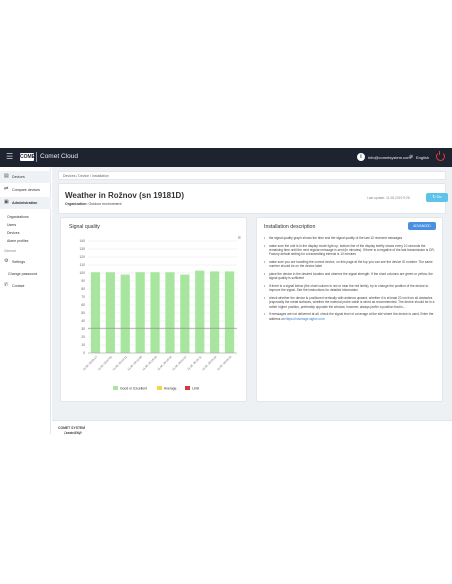  Describe the element at coordinates (76, 204) in the screenshot. I see `organization-label: Organization:` at that location.